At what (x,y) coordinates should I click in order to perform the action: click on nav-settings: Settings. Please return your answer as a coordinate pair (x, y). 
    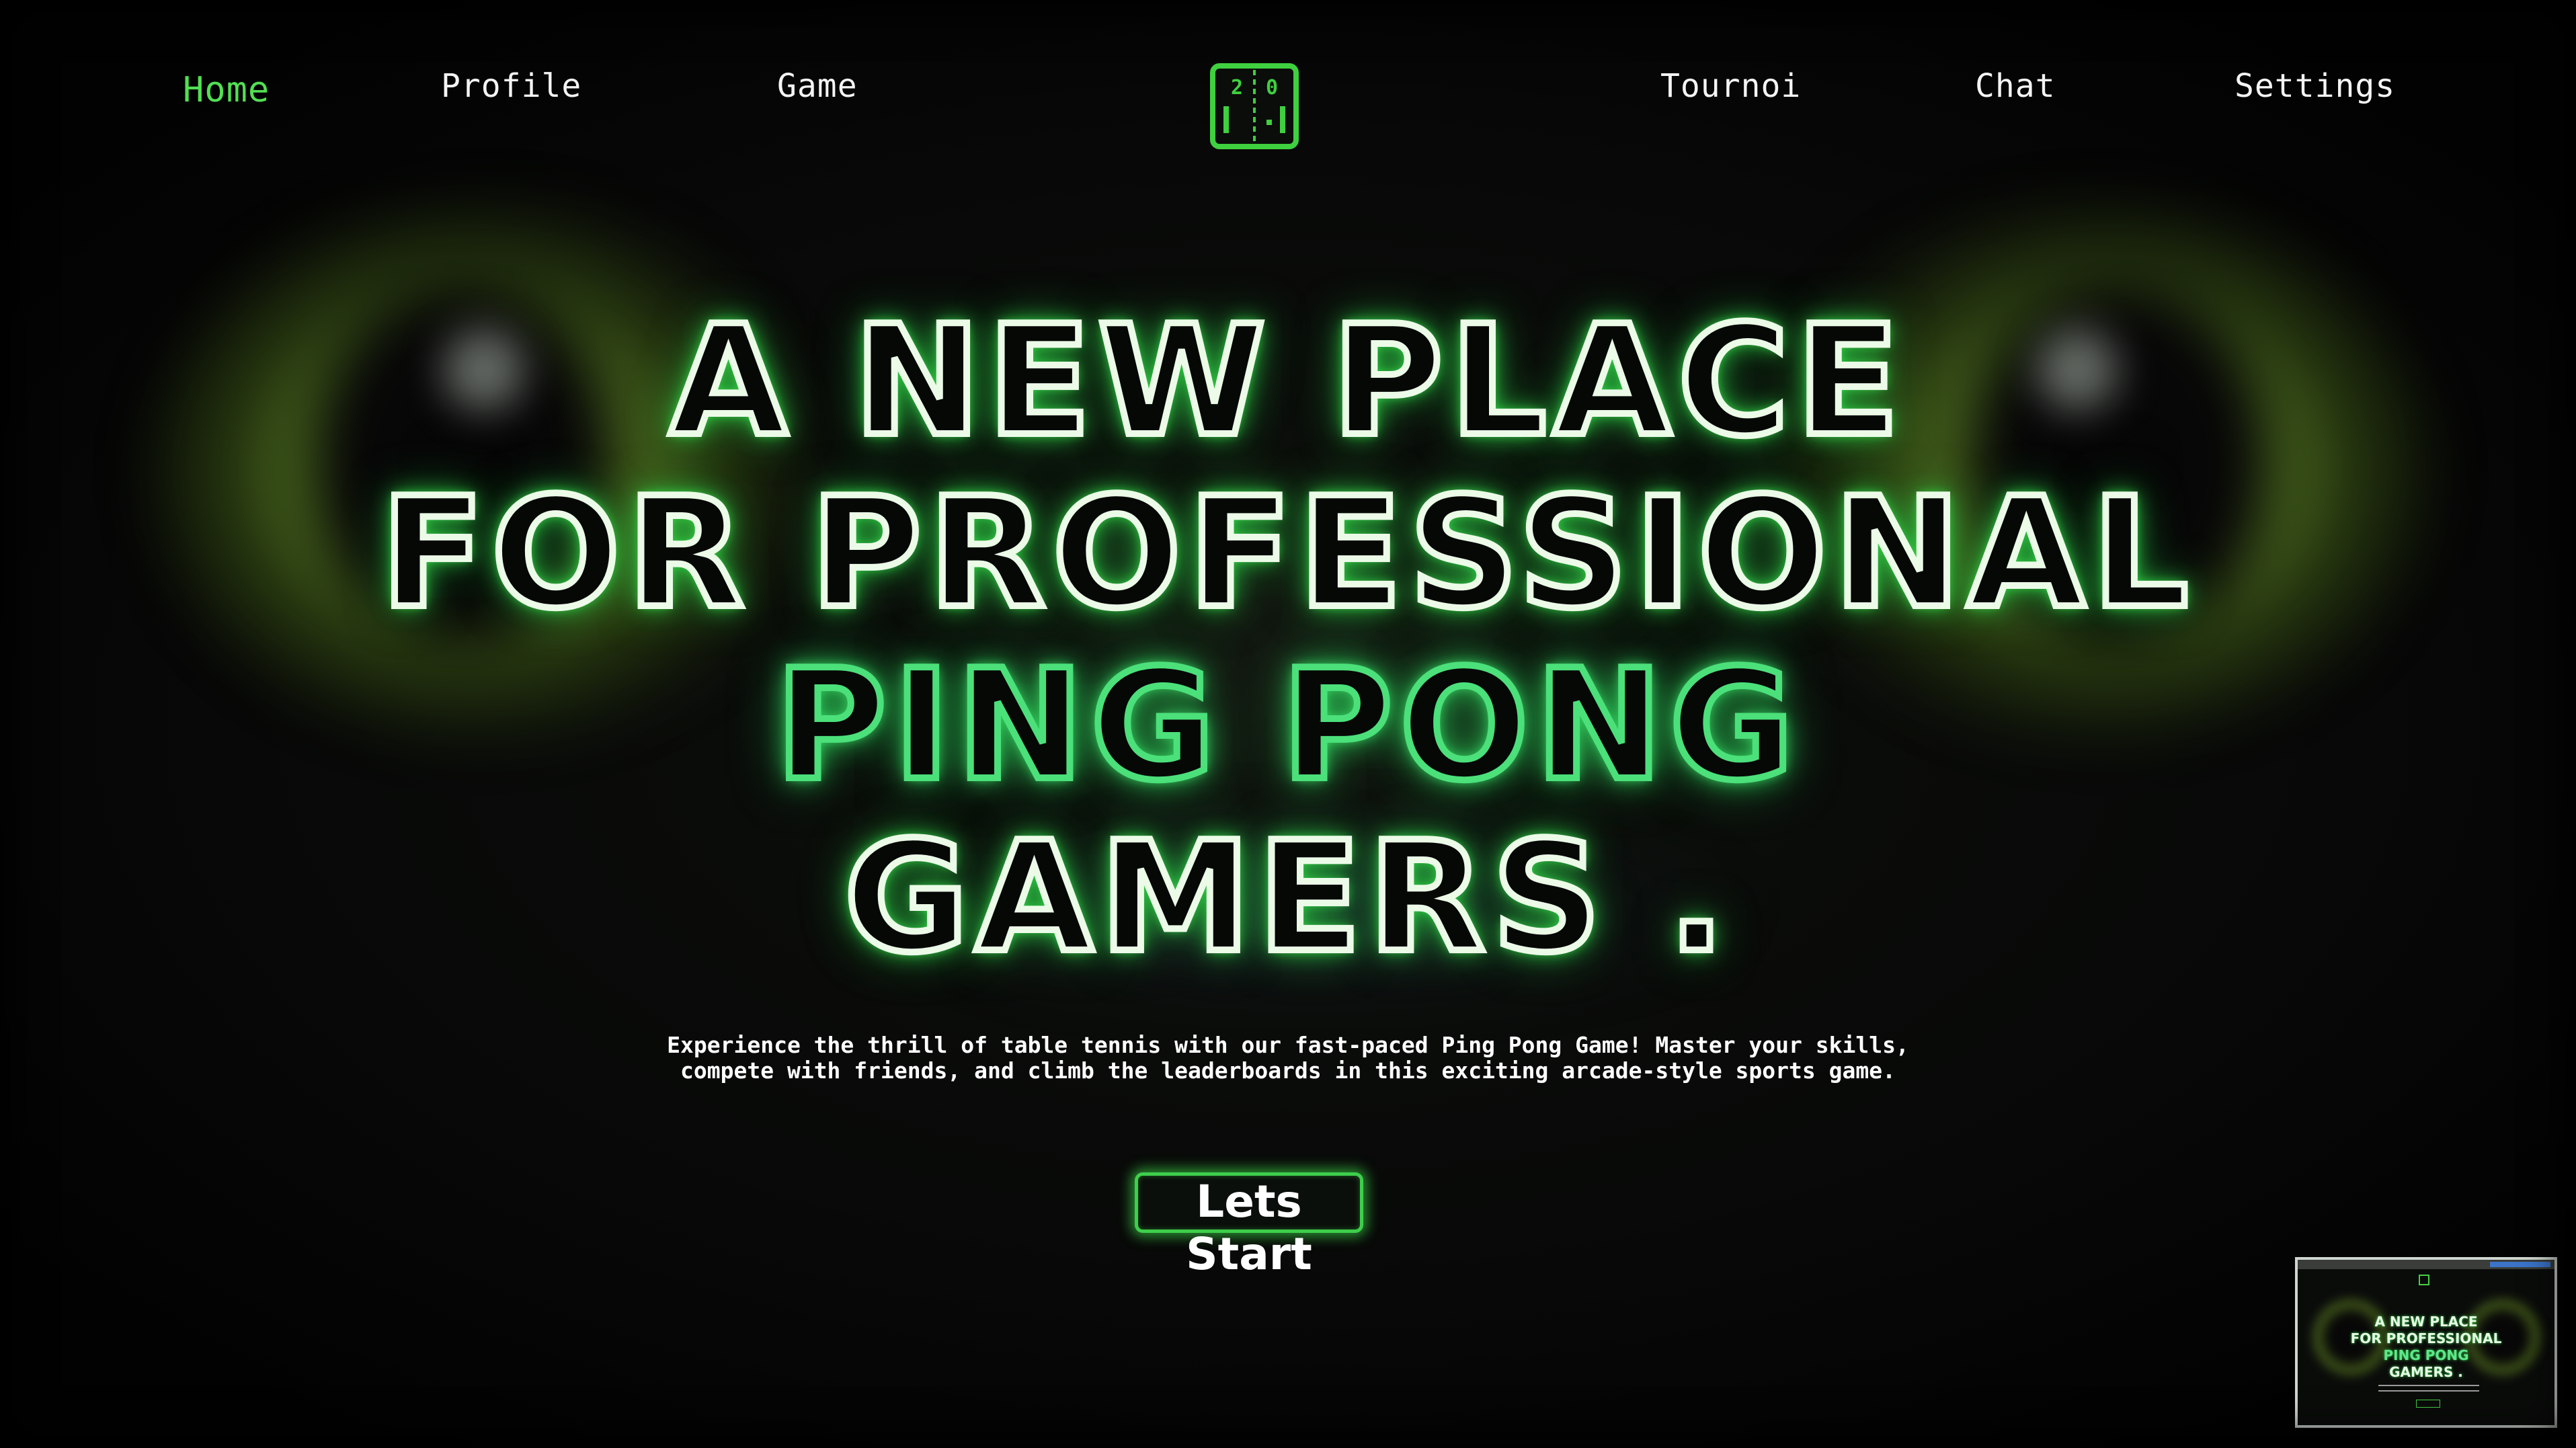
    Looking at the image, I should click on (2315, 86).